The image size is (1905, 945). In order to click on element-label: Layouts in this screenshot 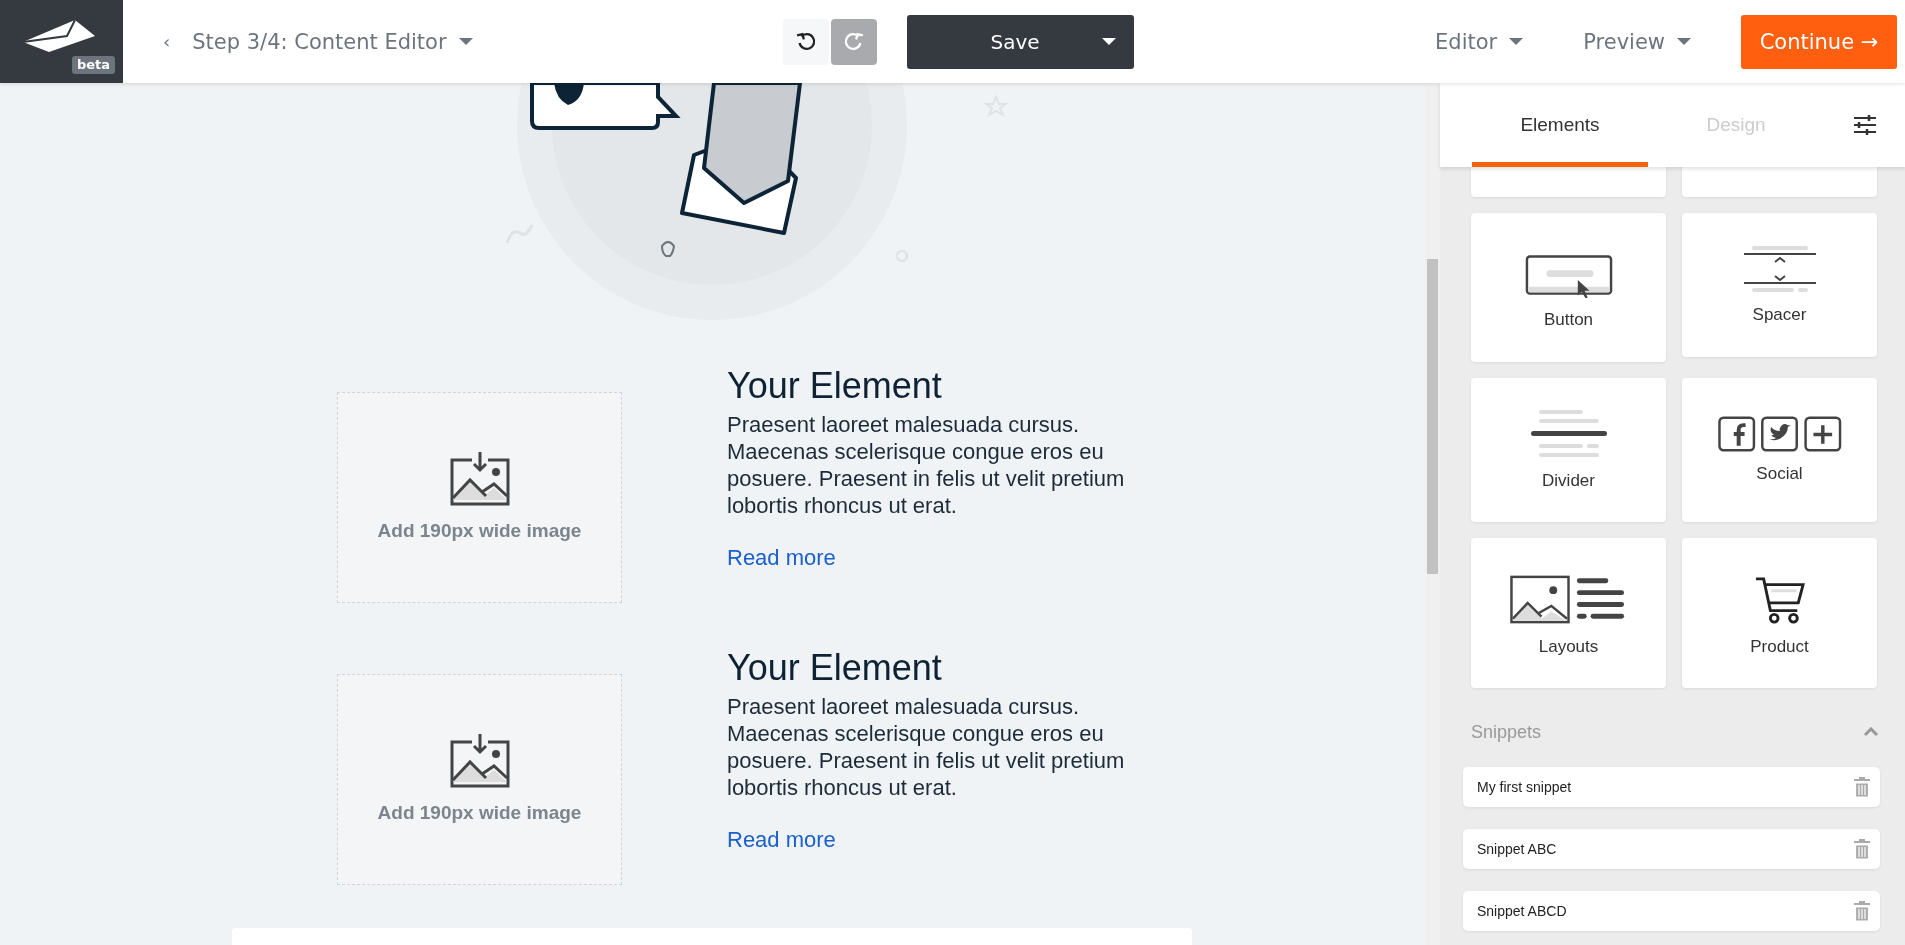, I will do `click(1568, 647)`.